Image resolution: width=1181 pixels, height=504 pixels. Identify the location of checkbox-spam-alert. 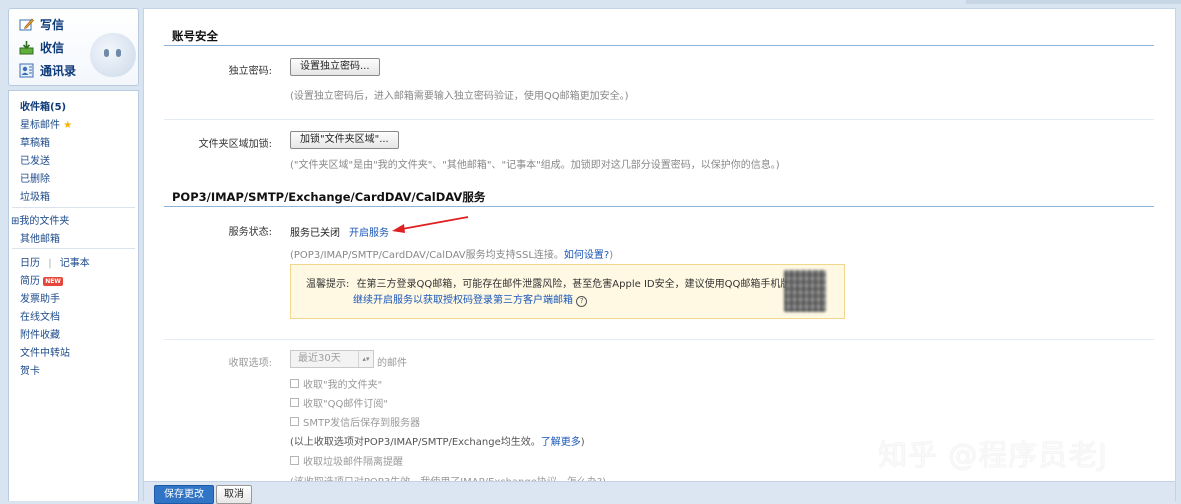
(294, 460).